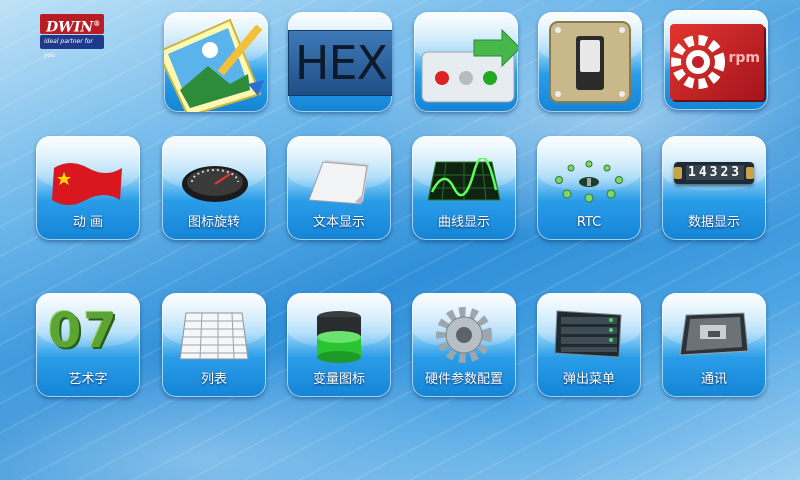 This screenshot has height=480, width=800. I want to click on curve-graph-icon, so click(464, 181).